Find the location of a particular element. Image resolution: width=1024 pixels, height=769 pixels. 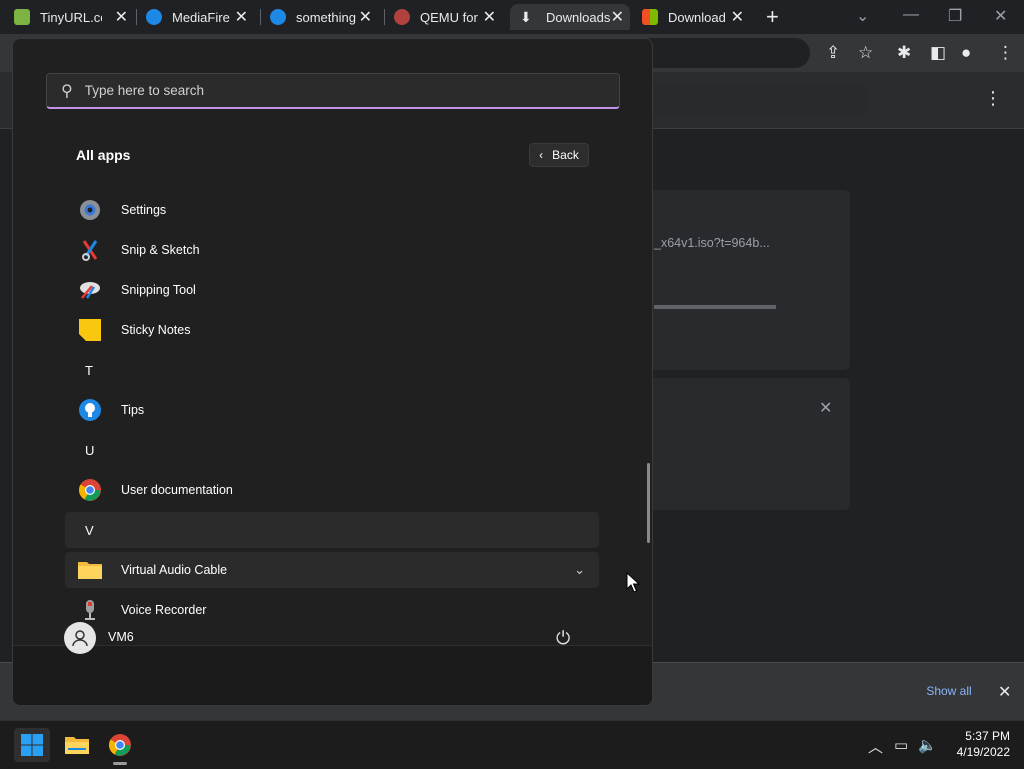

tab-microsoft-download: Download ✕ is located at coordinates (696, 17).